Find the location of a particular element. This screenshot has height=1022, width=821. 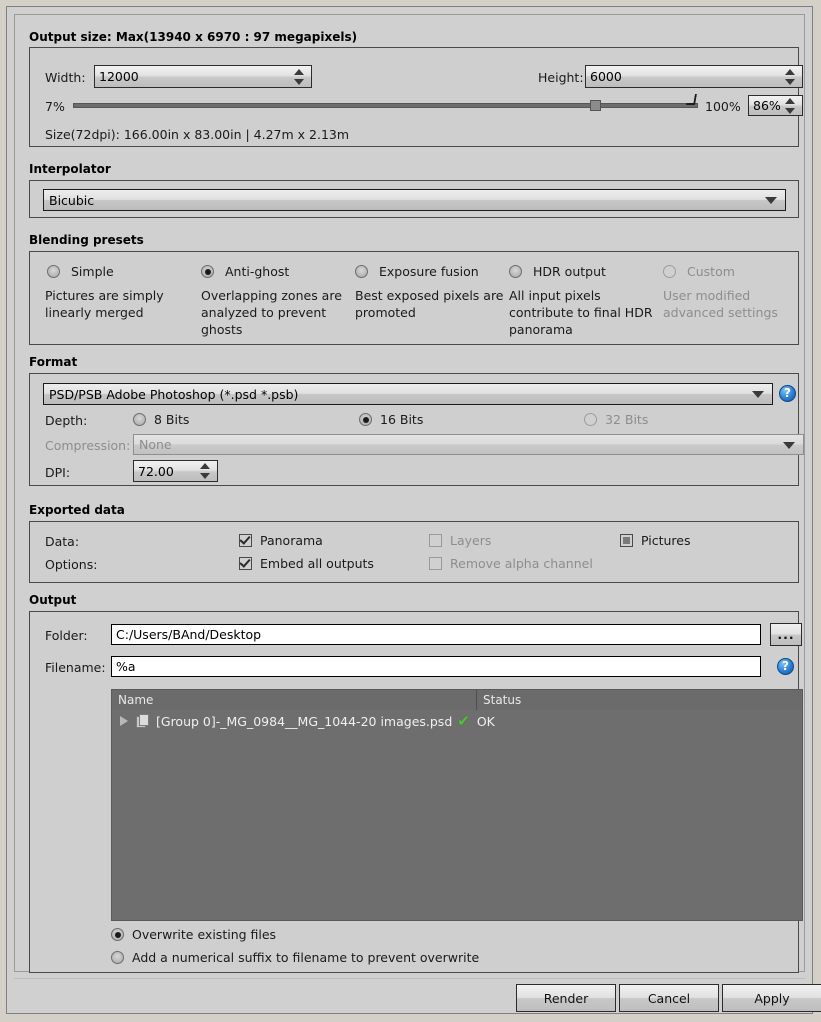

format-group-title: Format is located at coordinates (53, 362).